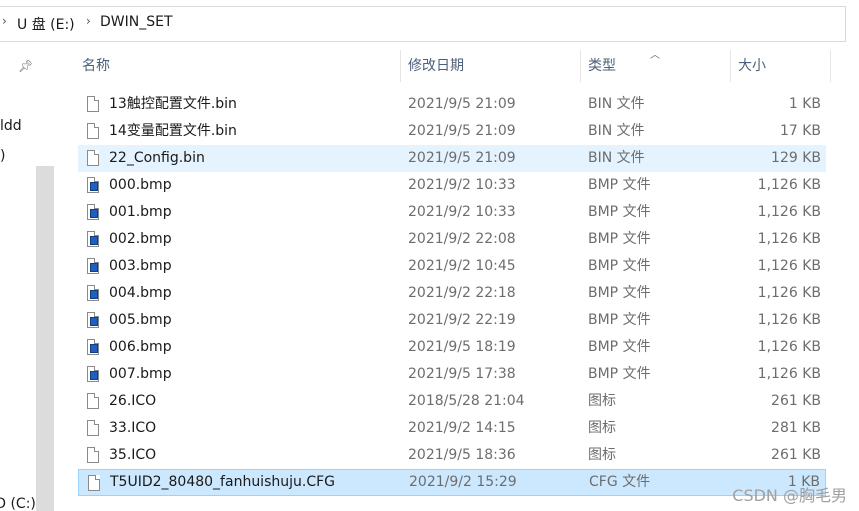 This screenshot has height=511, width=859. What do you see at coordinates (800, 131) in the screenshot?
I see `file-size: 17 KB` at bounding box center [800, 131].